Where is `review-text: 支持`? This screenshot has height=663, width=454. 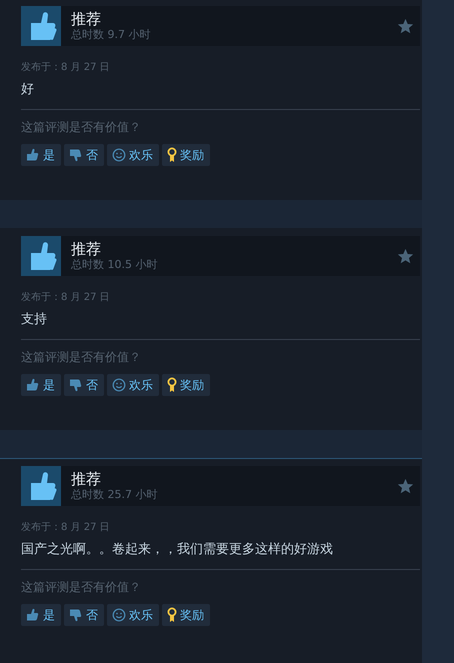
review-text: 支持 is located at coordinates (34, 320).